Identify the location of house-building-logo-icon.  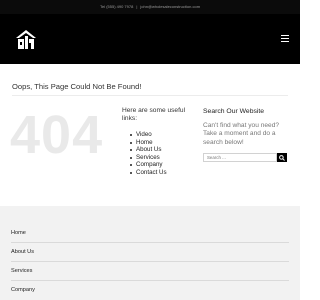
(26, 39).